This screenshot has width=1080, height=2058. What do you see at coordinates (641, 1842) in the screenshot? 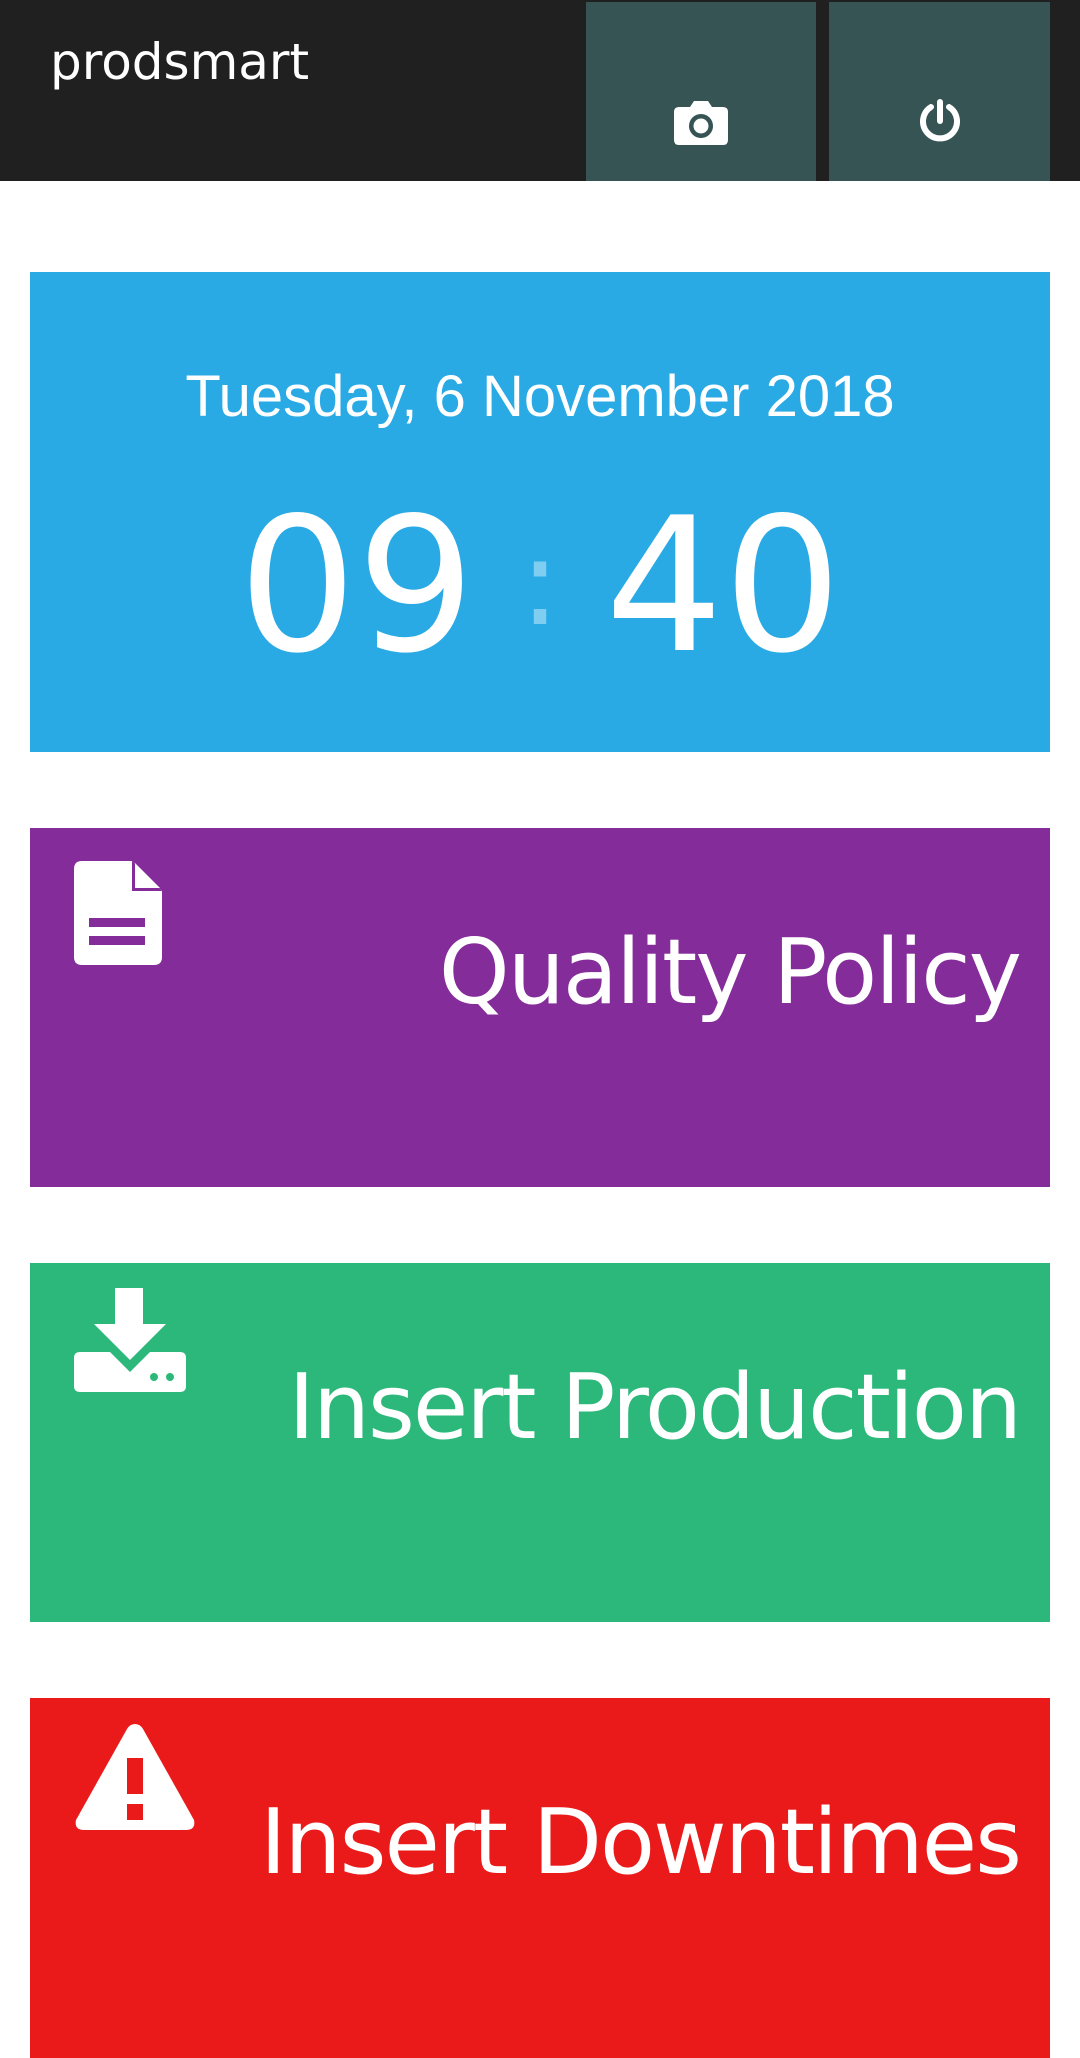
I see `insert-downtimes-label: Insert Downtimes` at bounding box center [641, 1842].